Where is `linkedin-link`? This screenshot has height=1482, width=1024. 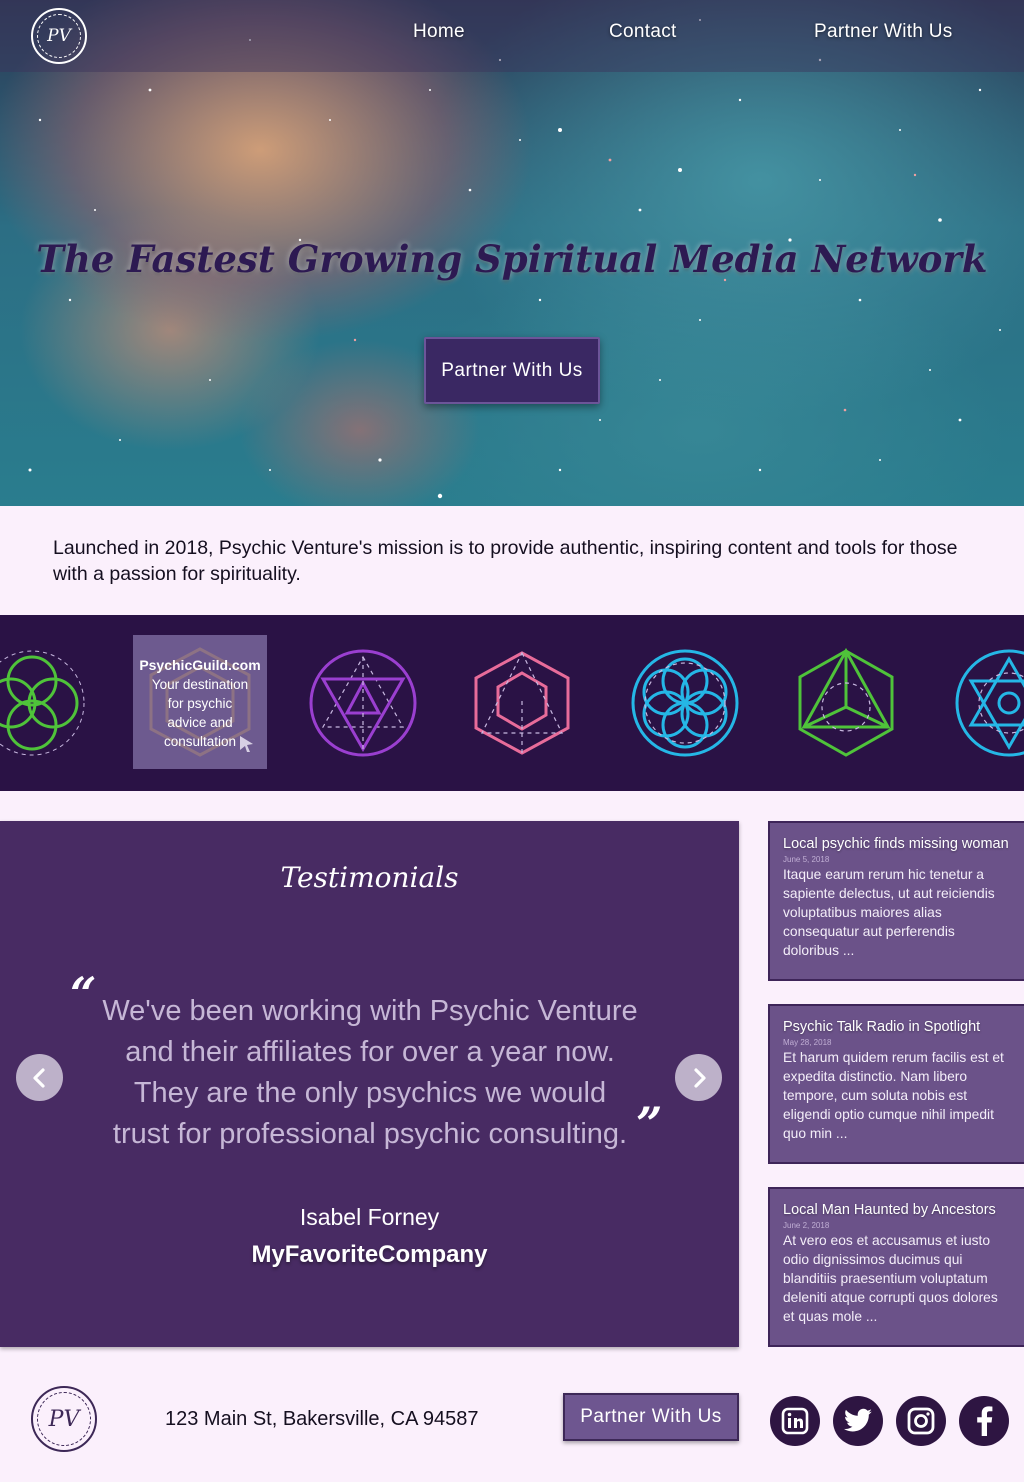
linkedin-link is located at coordinates (795, 1421).